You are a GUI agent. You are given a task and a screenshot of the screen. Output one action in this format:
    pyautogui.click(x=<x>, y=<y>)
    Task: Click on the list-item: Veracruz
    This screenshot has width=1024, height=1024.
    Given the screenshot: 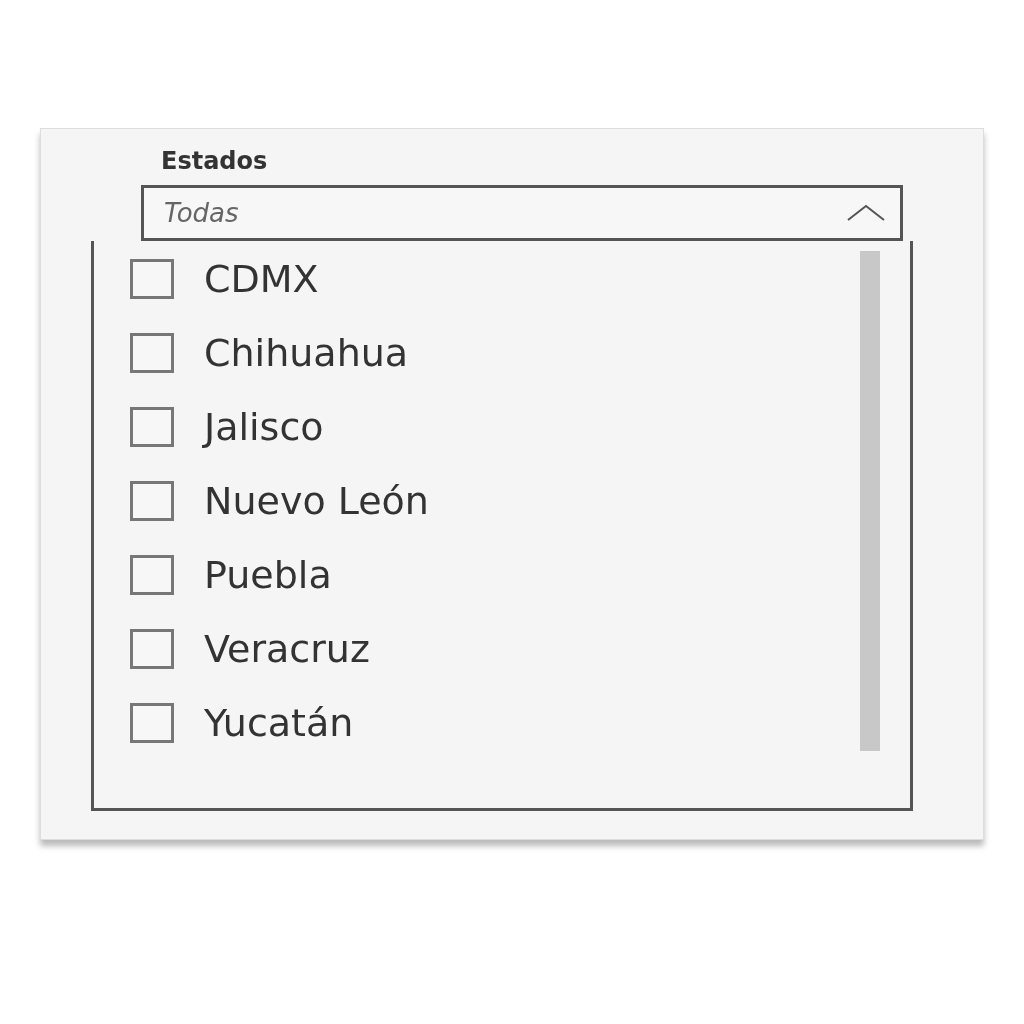 What is the action you would take?
    pyautogui.click(x=279, y=649)
    